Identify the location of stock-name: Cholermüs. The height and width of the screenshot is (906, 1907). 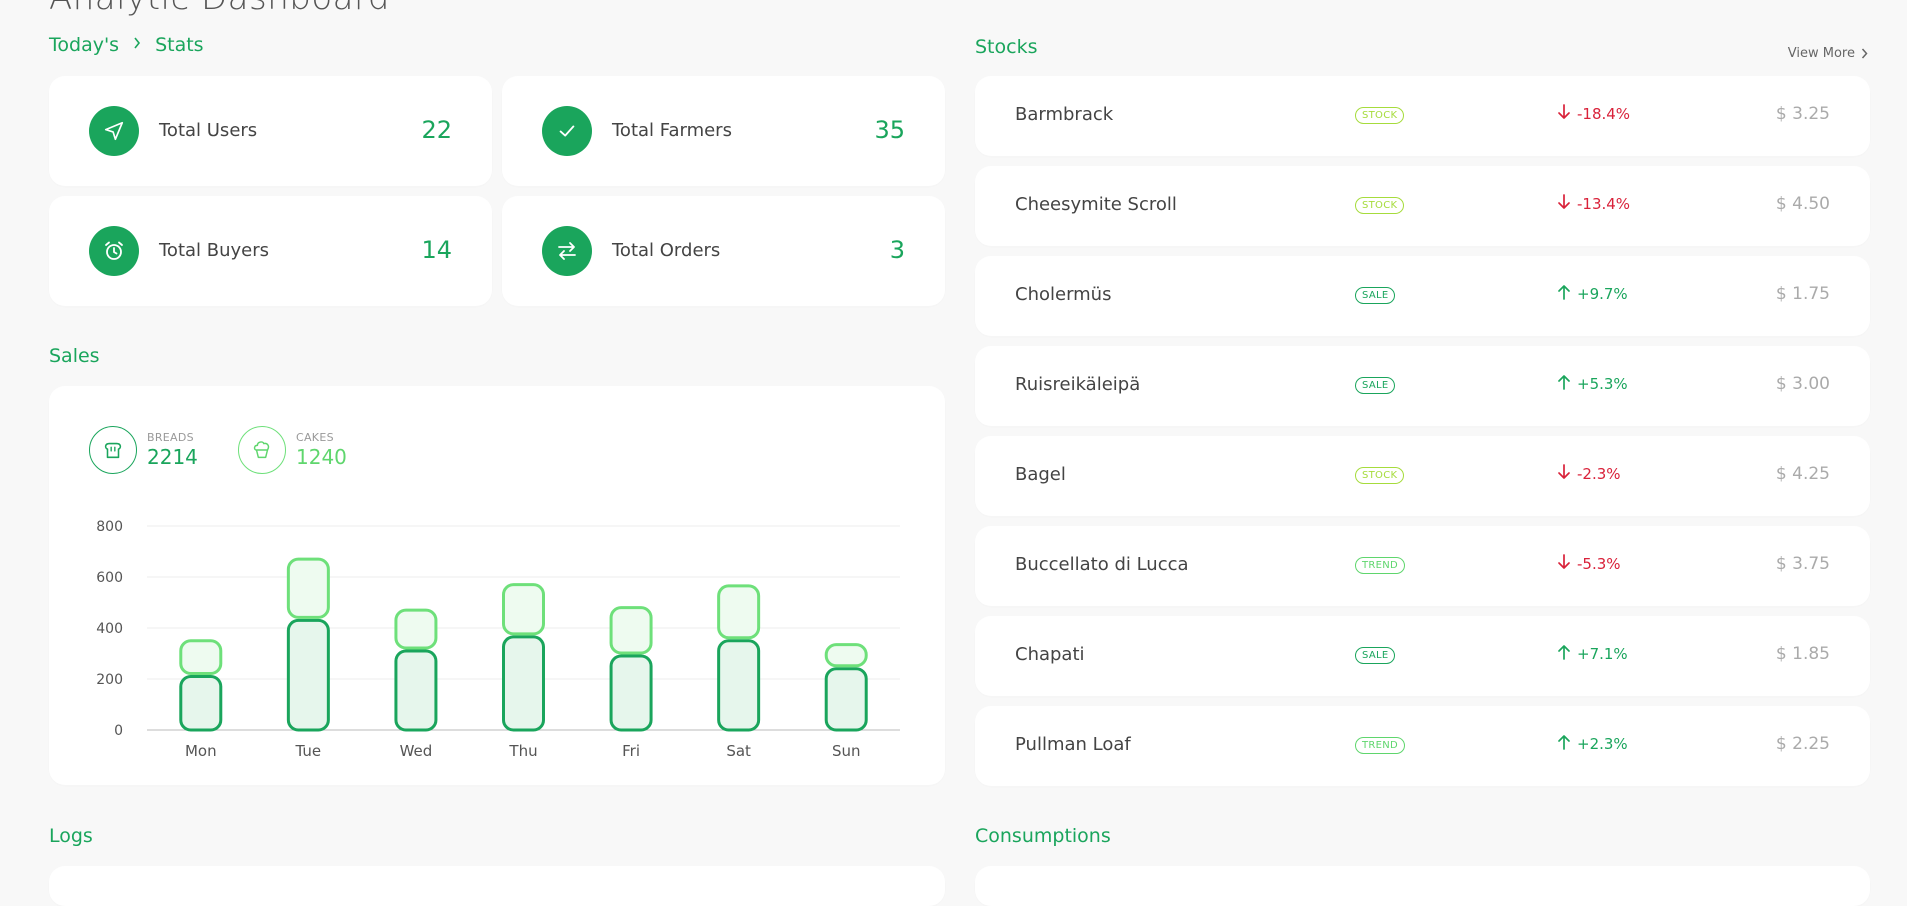
(1063, 294).